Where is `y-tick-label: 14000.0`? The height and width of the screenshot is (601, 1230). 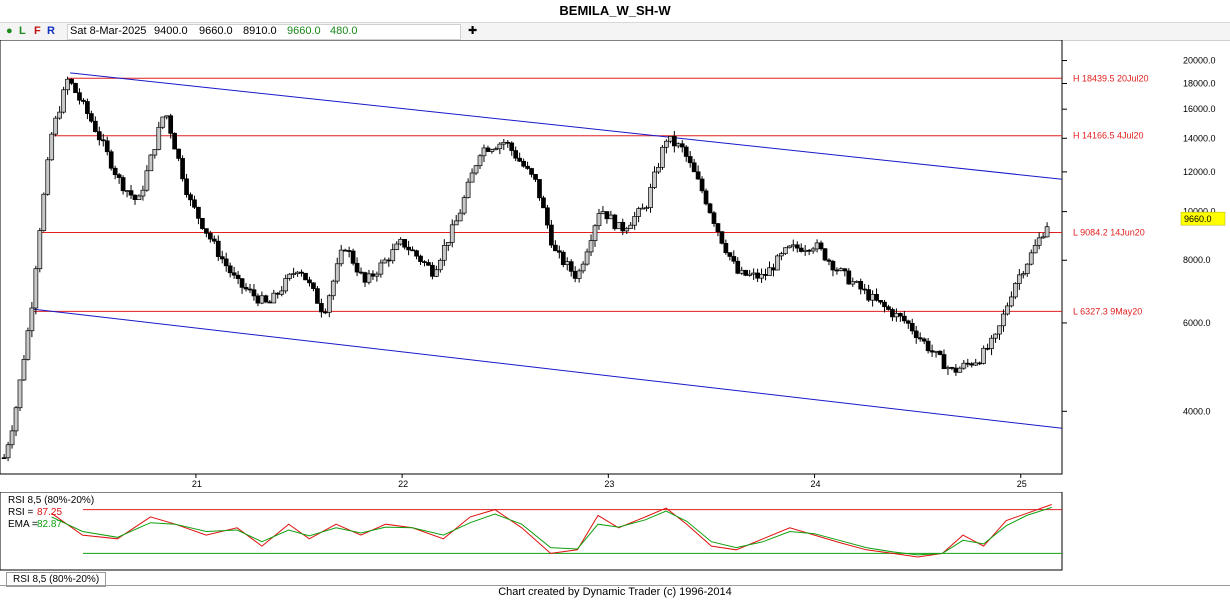
y-tick-label: 14000.0 is located at coordinates (1199, 138).